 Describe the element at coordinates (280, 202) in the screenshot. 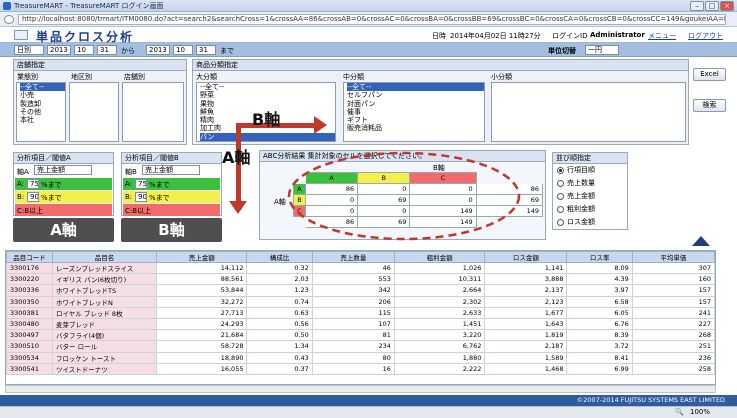

I see `matrix-a-header: A軸` at that location.